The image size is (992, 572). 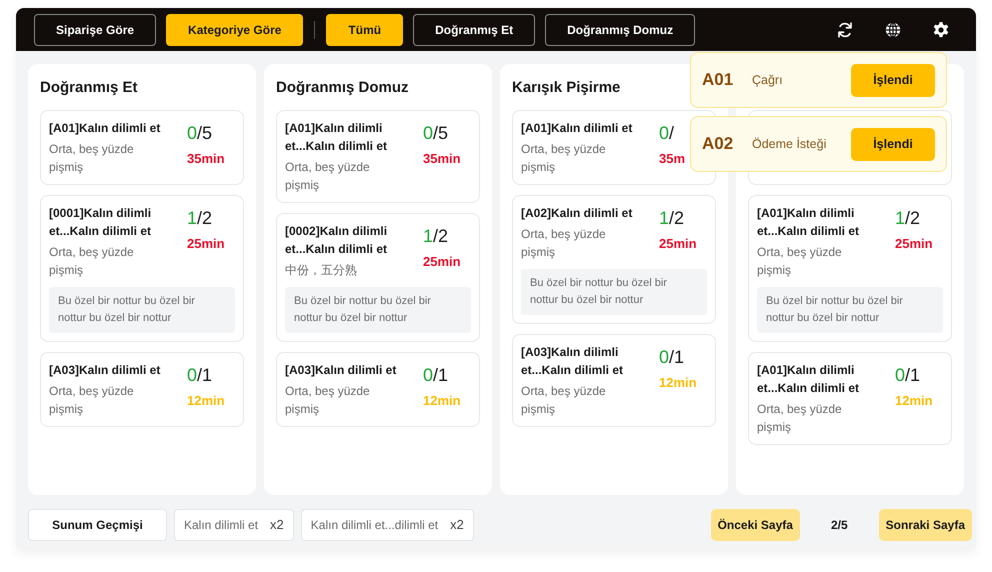 I want to click on elapsed-time: 35m, so click(x=672, y=158).